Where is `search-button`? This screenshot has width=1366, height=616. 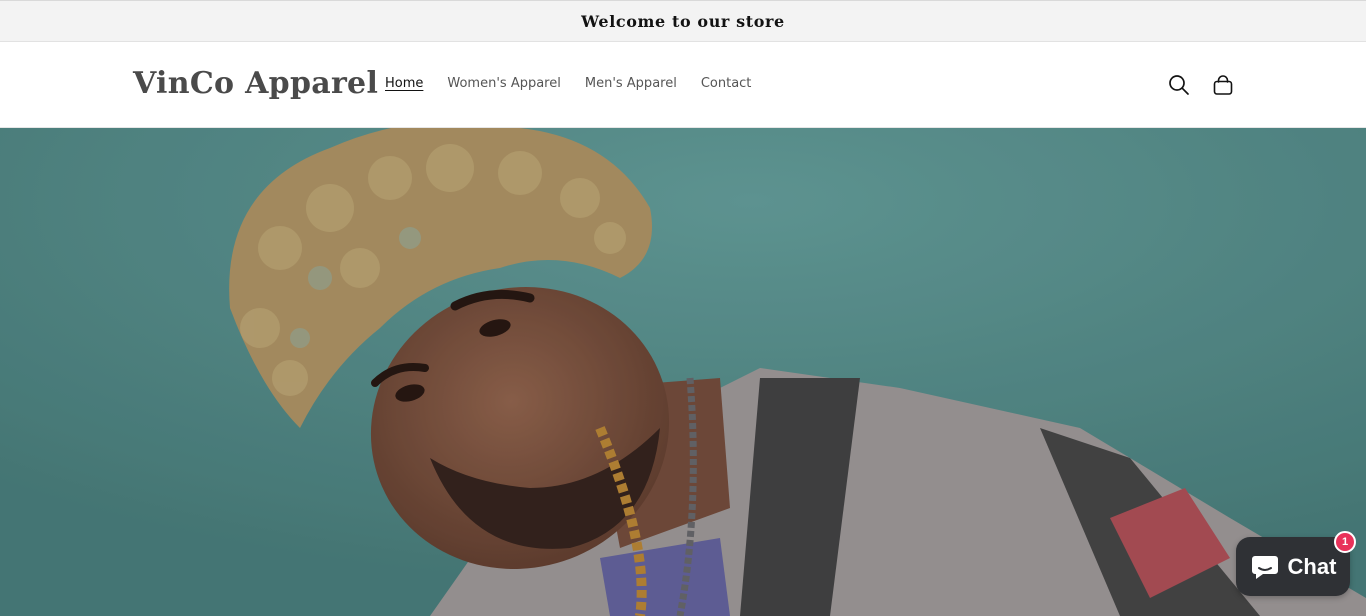
search-button is located at coordinates (1179, 85).